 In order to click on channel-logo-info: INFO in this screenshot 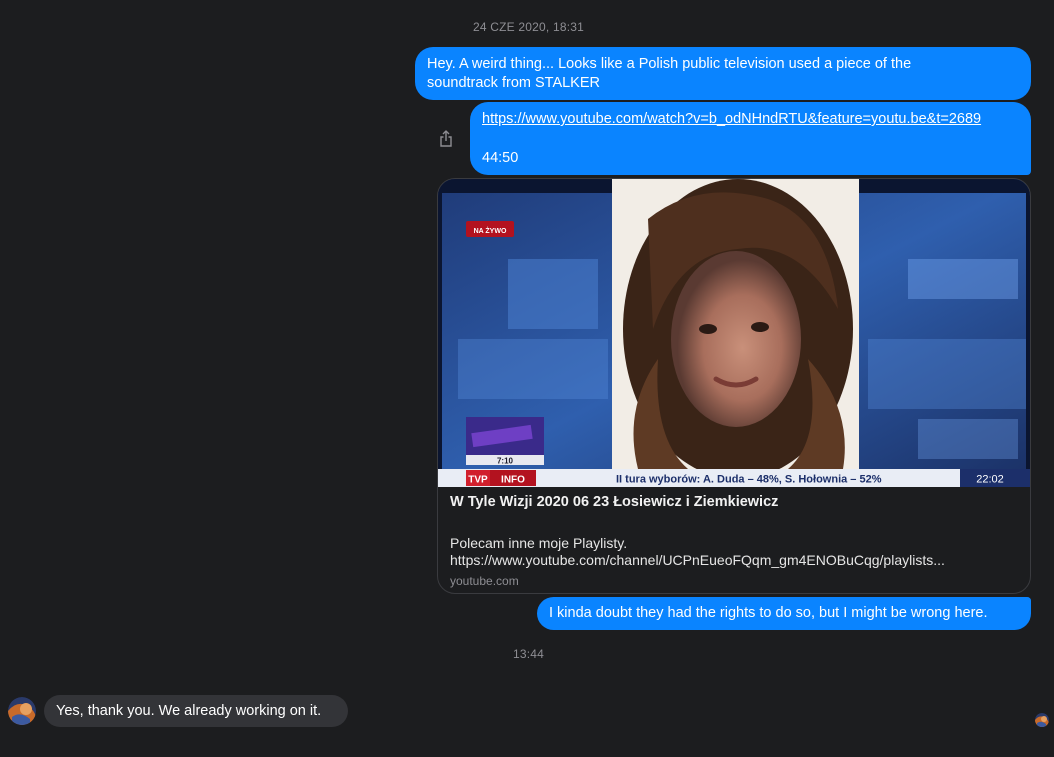, I will do `click(513, 480)`.